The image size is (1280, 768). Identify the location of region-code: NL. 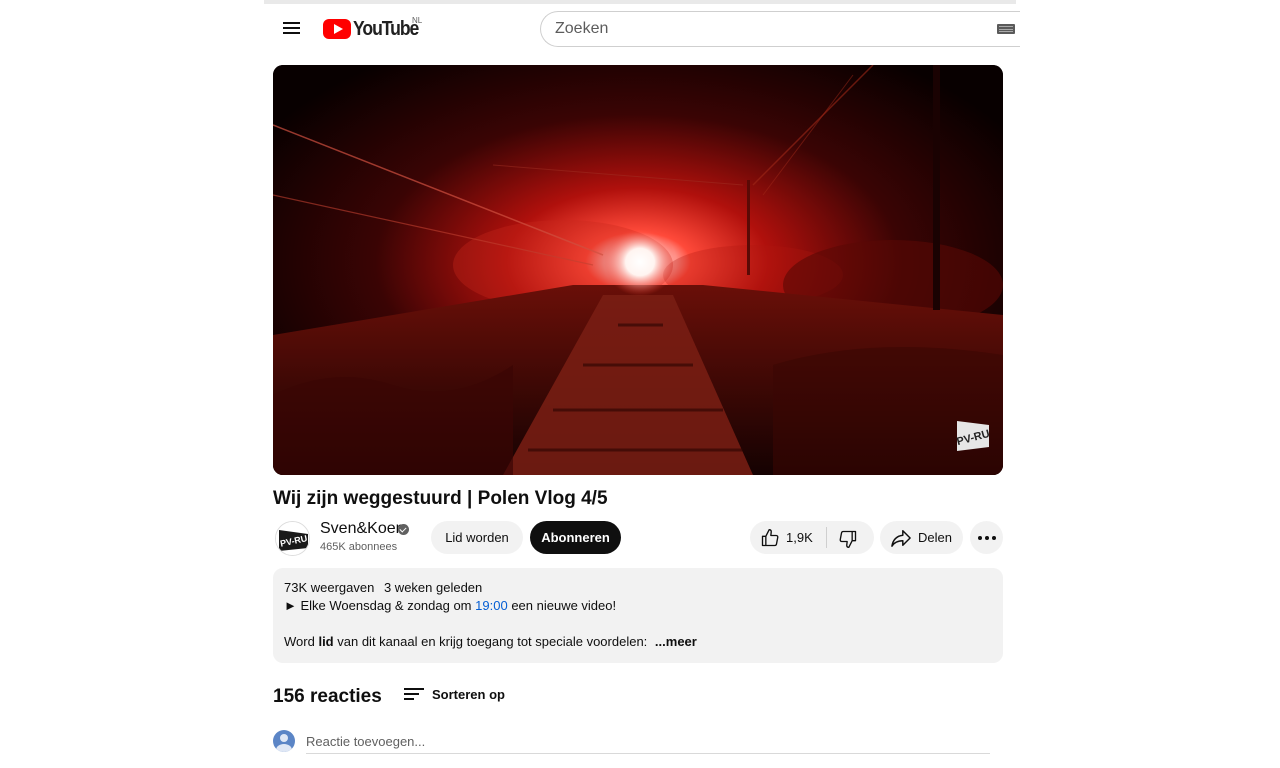
(417, 20).